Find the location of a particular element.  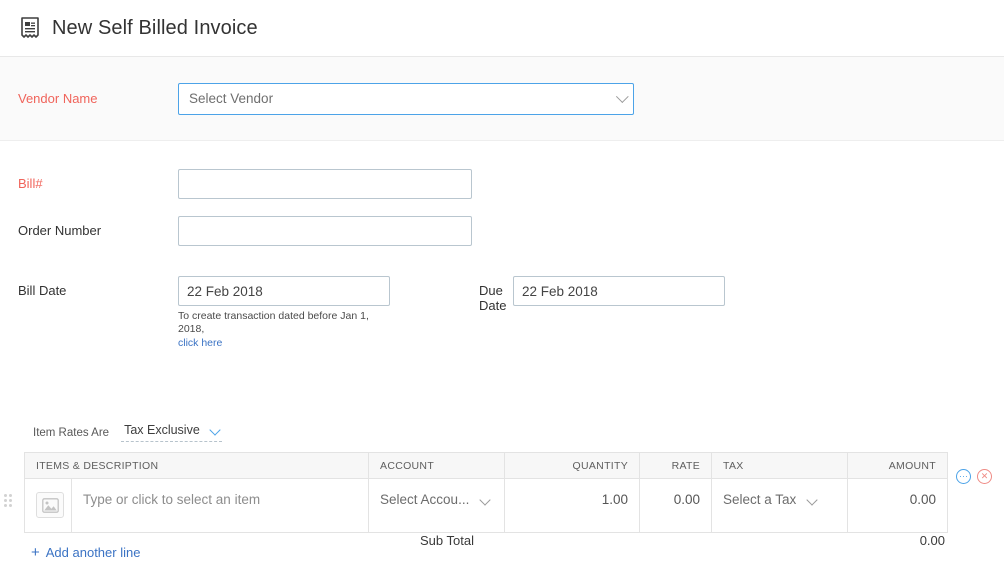

plus-icon: + is located at coordinates (35, 552).